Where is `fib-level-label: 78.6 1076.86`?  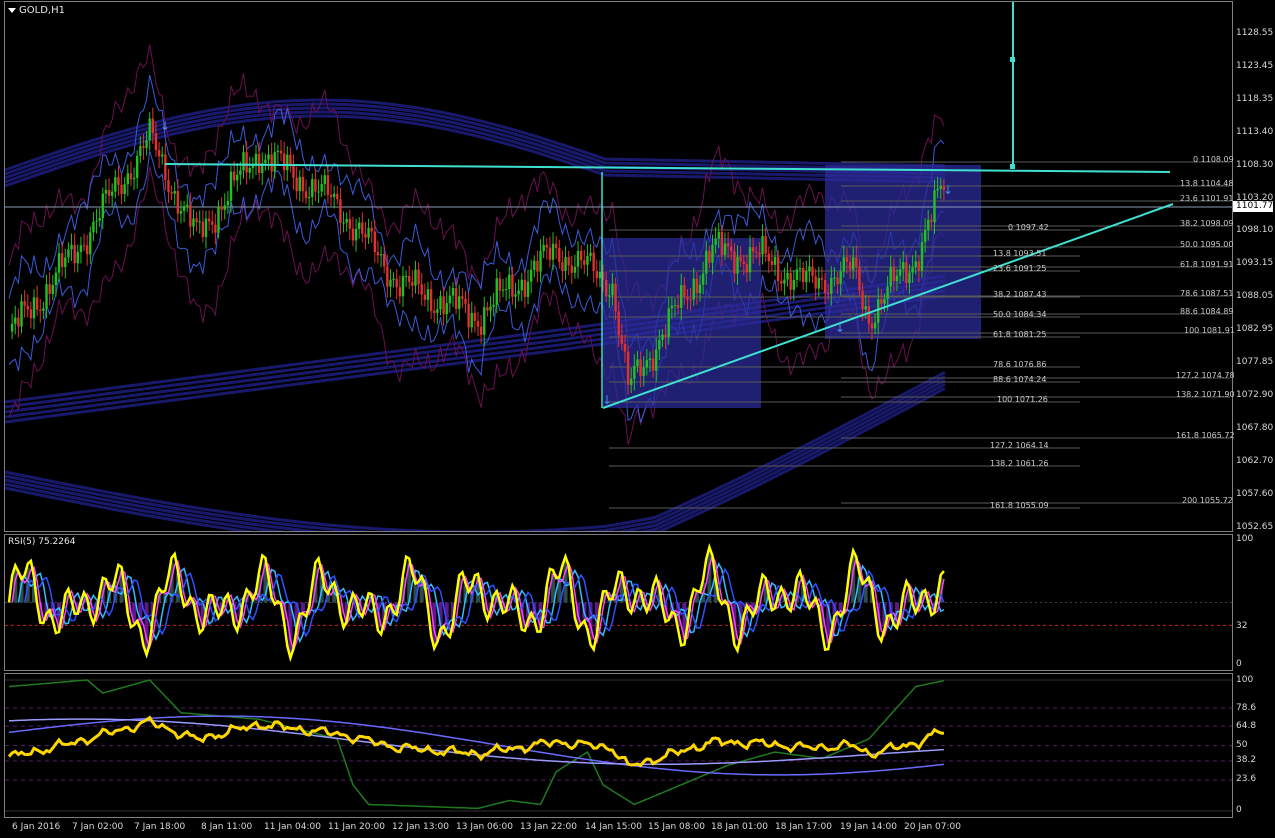
fib-level-label: 78.6 1076.86 is located at coordinates (1020, 364).